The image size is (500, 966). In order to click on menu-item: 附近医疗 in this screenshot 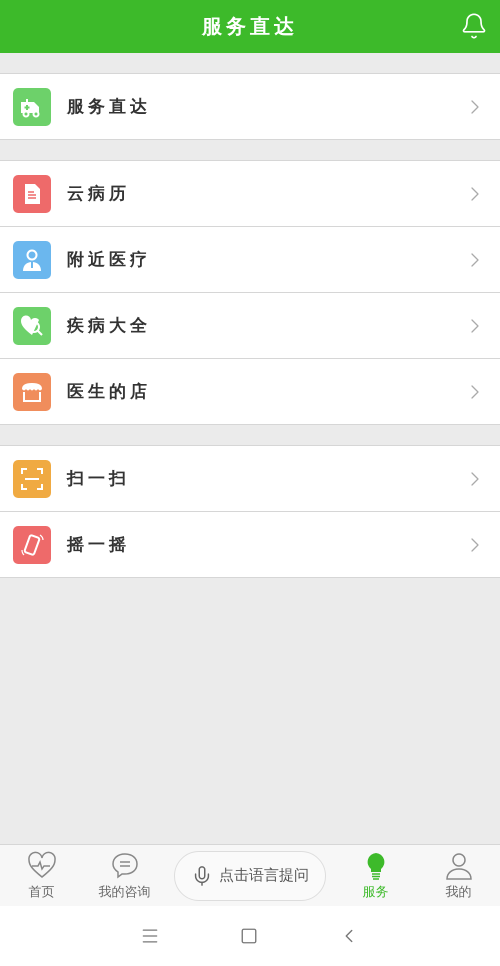, I will do `click(250, 260)`.